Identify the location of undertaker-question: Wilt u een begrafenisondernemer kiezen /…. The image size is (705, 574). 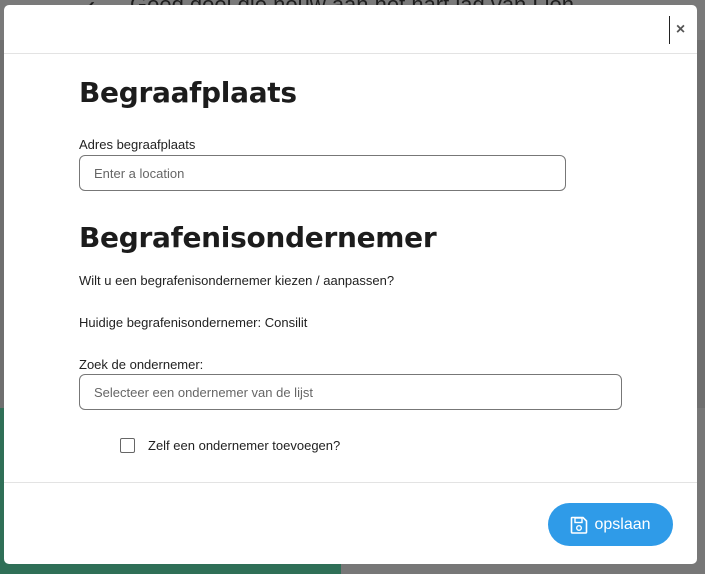
(237, 280).